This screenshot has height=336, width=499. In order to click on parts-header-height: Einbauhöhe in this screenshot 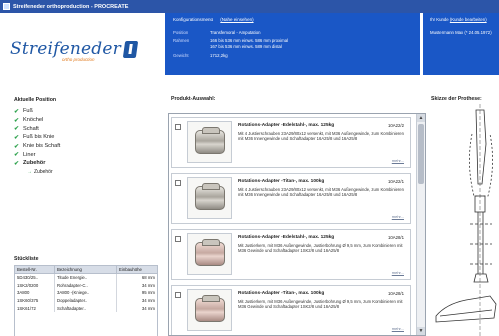, I will do `click(137, 269)`.